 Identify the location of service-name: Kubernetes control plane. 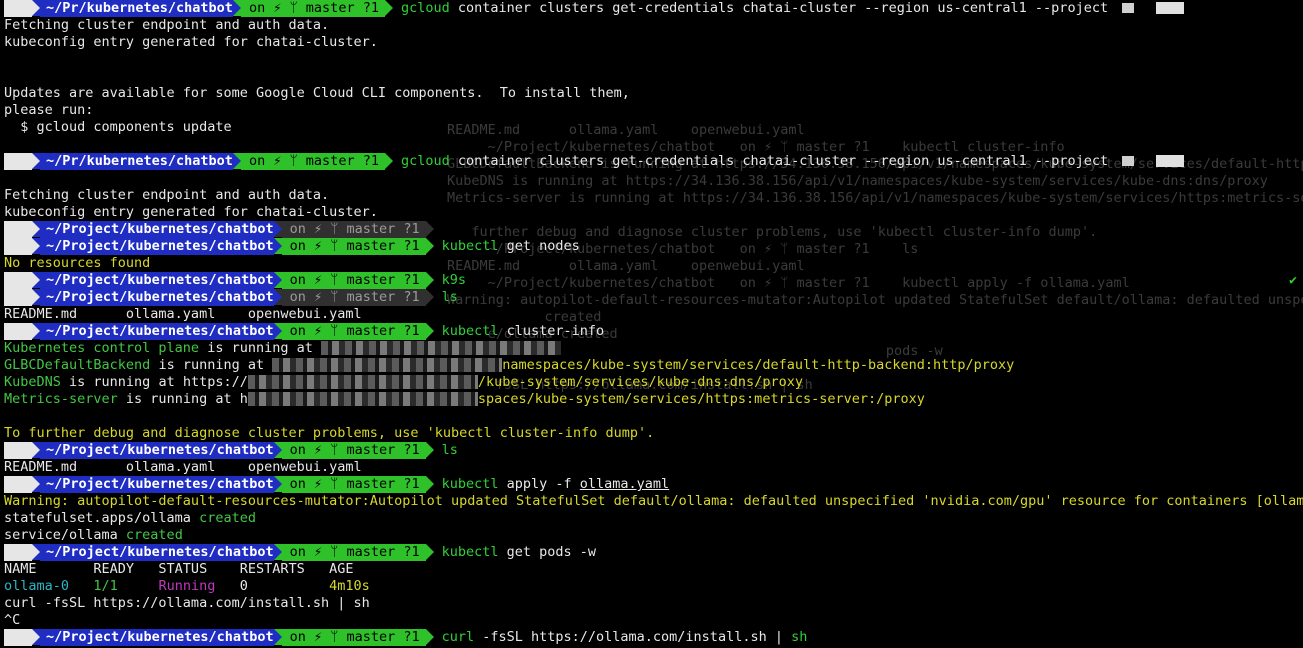
(102, 348).